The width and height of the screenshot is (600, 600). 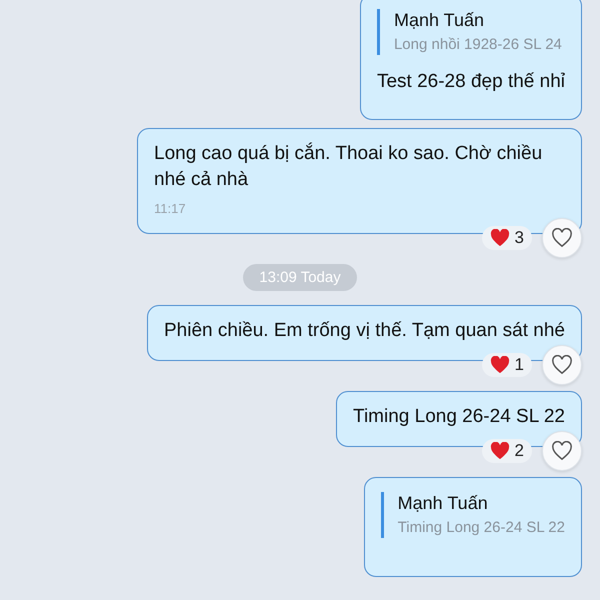 What do you see at coordinates (478, 45) in the screenshot?
I see `quote-text: Long nhồi 1928-26 SL 24` at bounding box center [478, 45].